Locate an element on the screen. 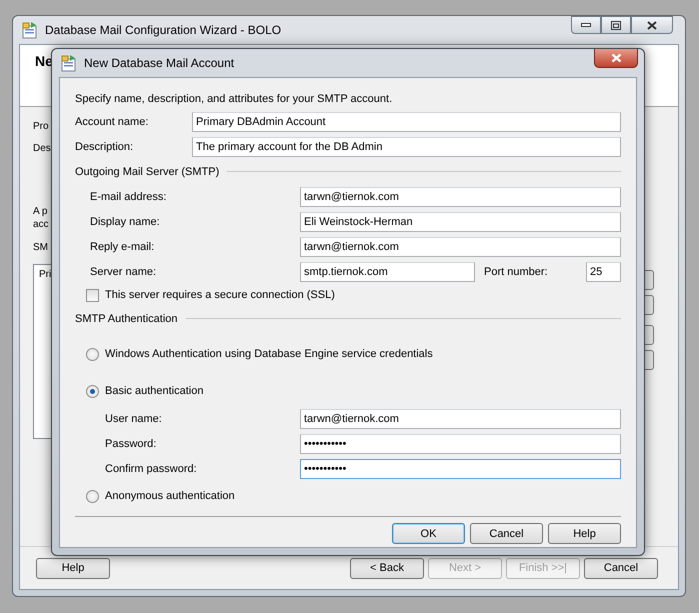  field-label: User name: is located at coordinates (134, 418).